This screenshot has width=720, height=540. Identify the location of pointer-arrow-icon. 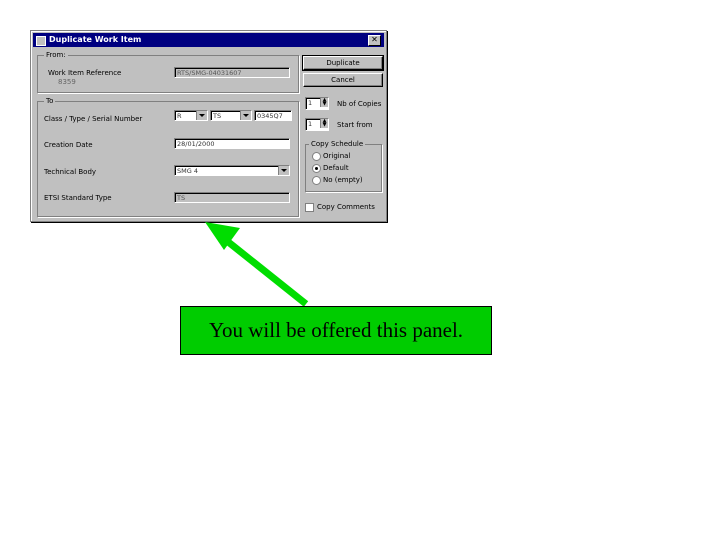
(257, 264).